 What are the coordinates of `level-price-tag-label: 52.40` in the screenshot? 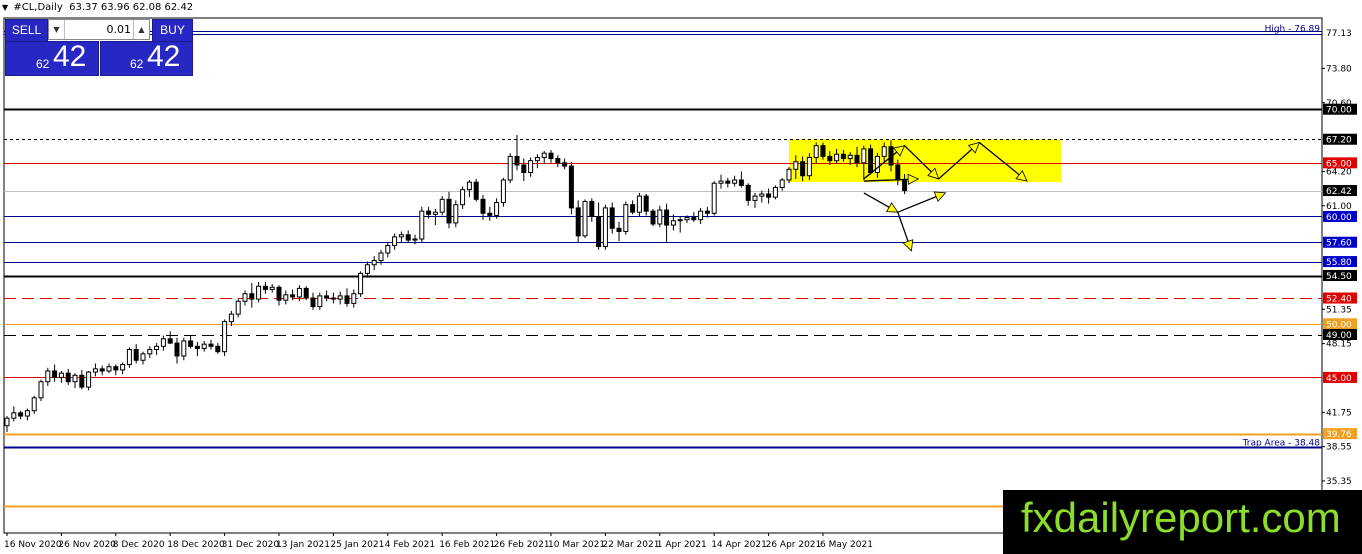 It's located at (1339, 300).